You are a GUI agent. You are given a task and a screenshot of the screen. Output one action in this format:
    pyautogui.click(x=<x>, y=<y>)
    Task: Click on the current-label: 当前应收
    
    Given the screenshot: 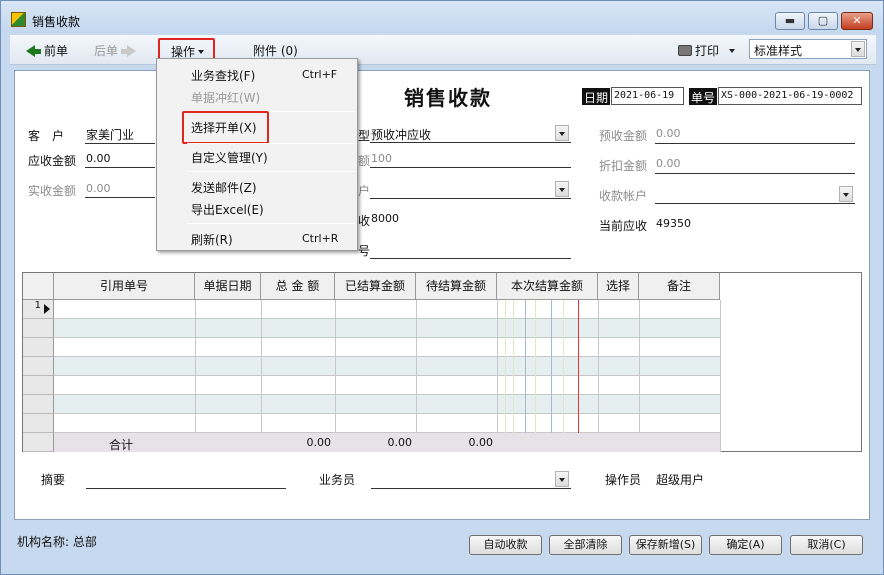 What is the action you would take?
    pyautogui.click(x=623, y=226)
    